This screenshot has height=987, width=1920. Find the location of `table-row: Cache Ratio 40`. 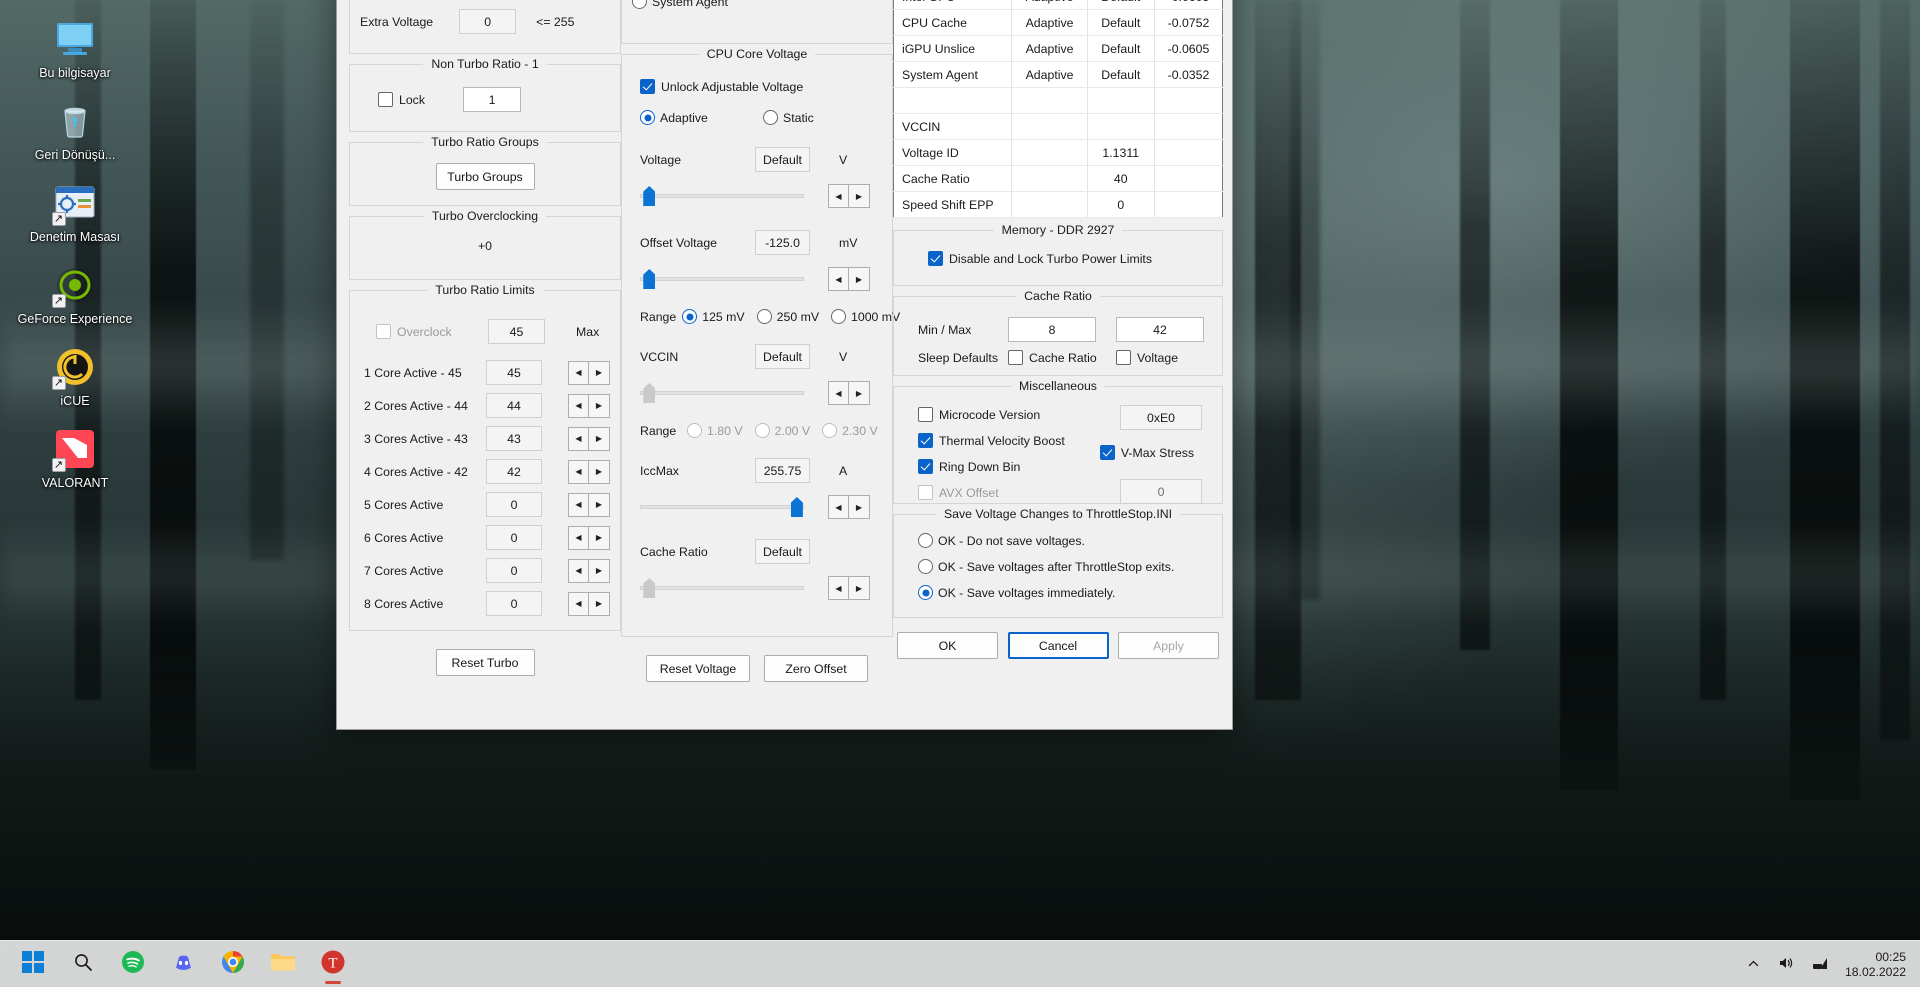

table-row: Cache Ratio 40 is located at coordinates (1058, 178).